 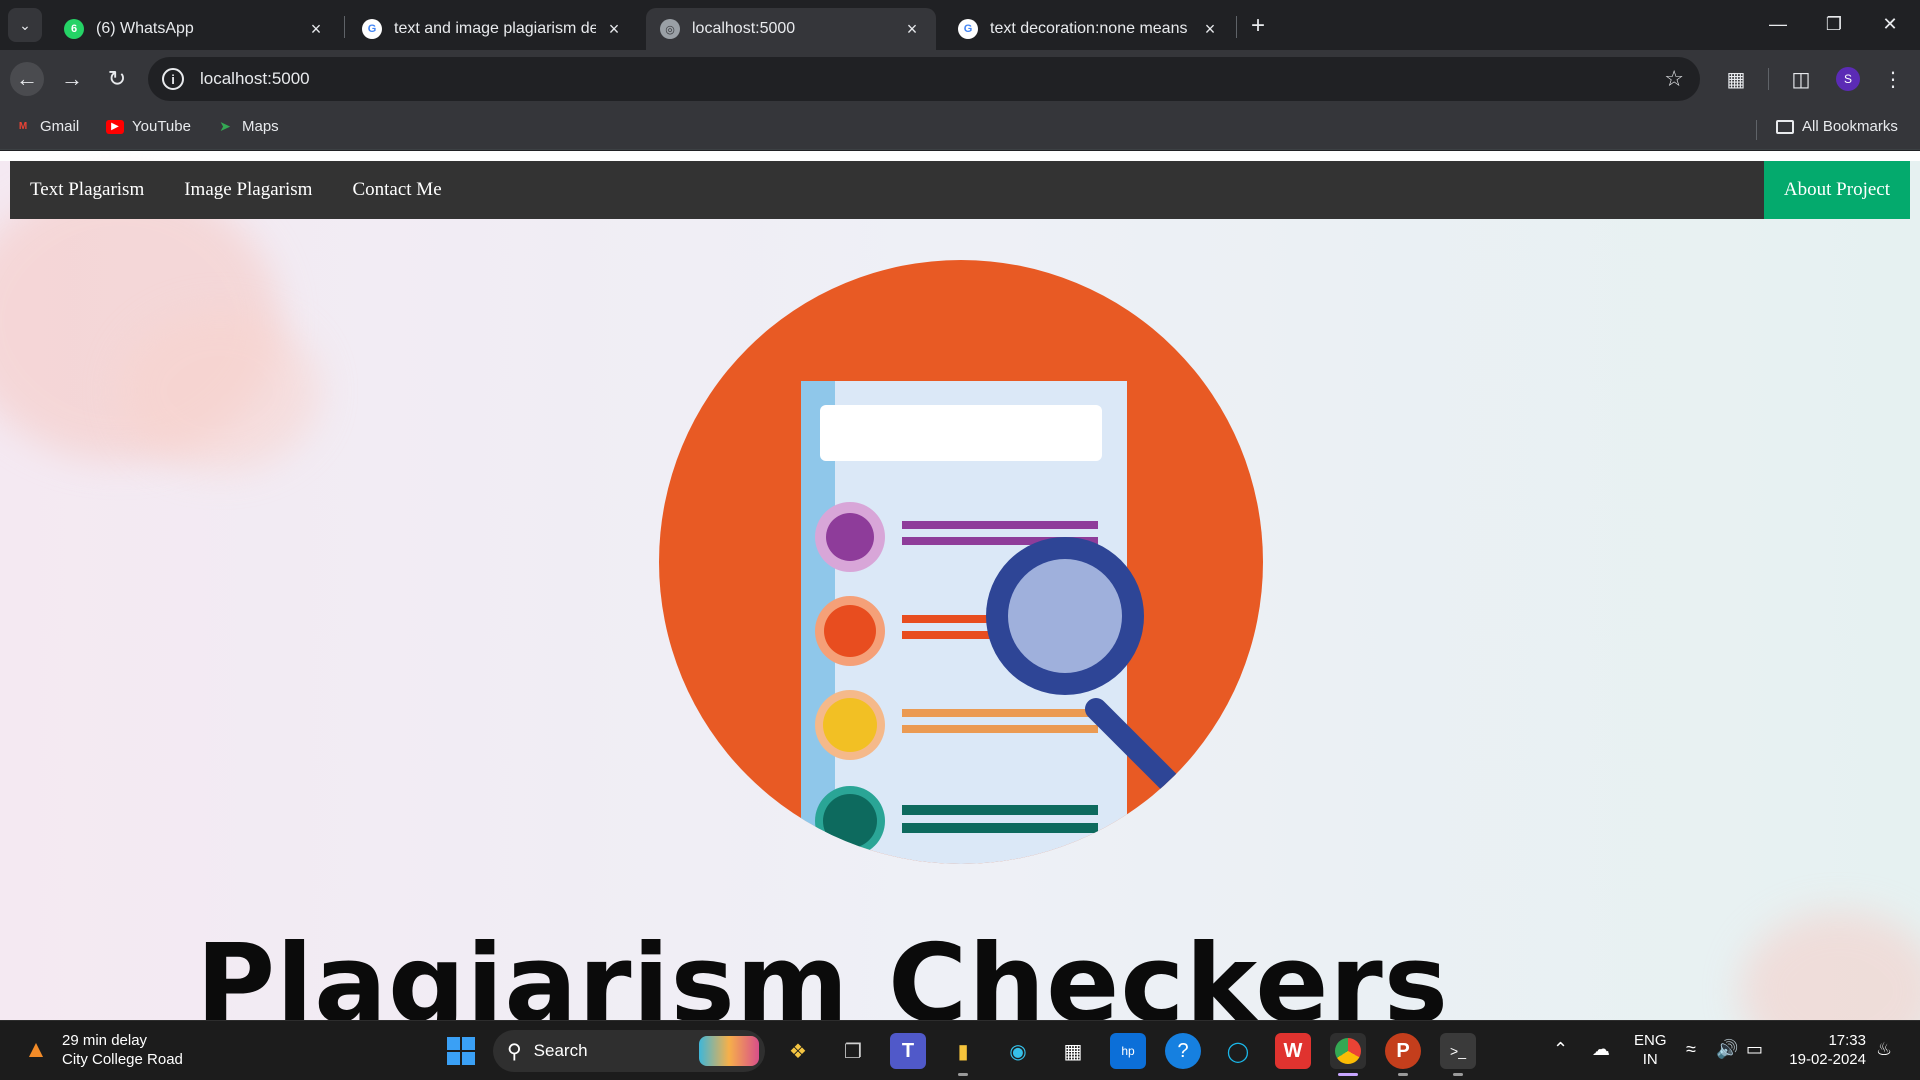 What do you see at coordinates (629, 1051) in the screenshot?
I see `taskbar-search: ⚲ Search` at bounding box center [629, 1051].